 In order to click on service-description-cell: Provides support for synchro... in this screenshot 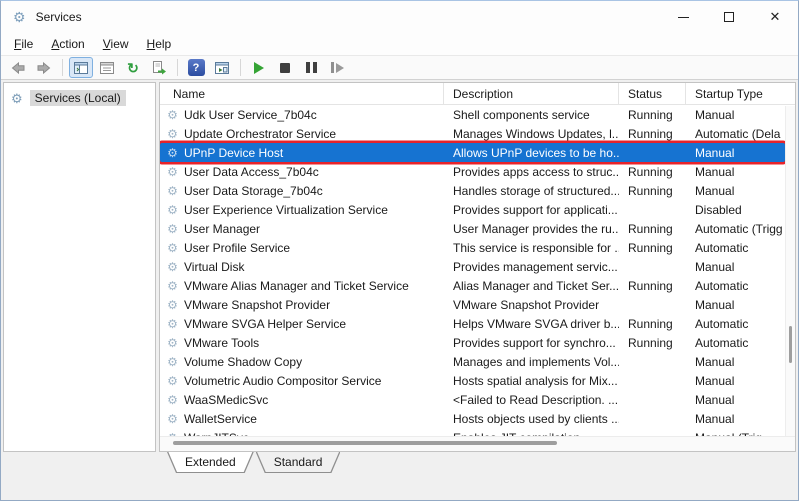, I will do `click(534, 342)`.